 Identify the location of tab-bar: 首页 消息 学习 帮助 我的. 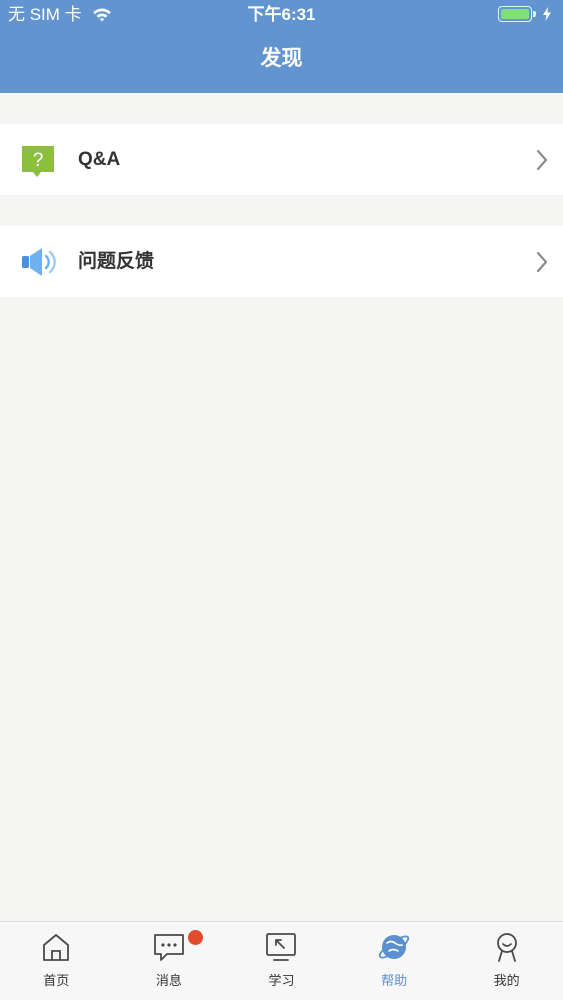
(281, 960).